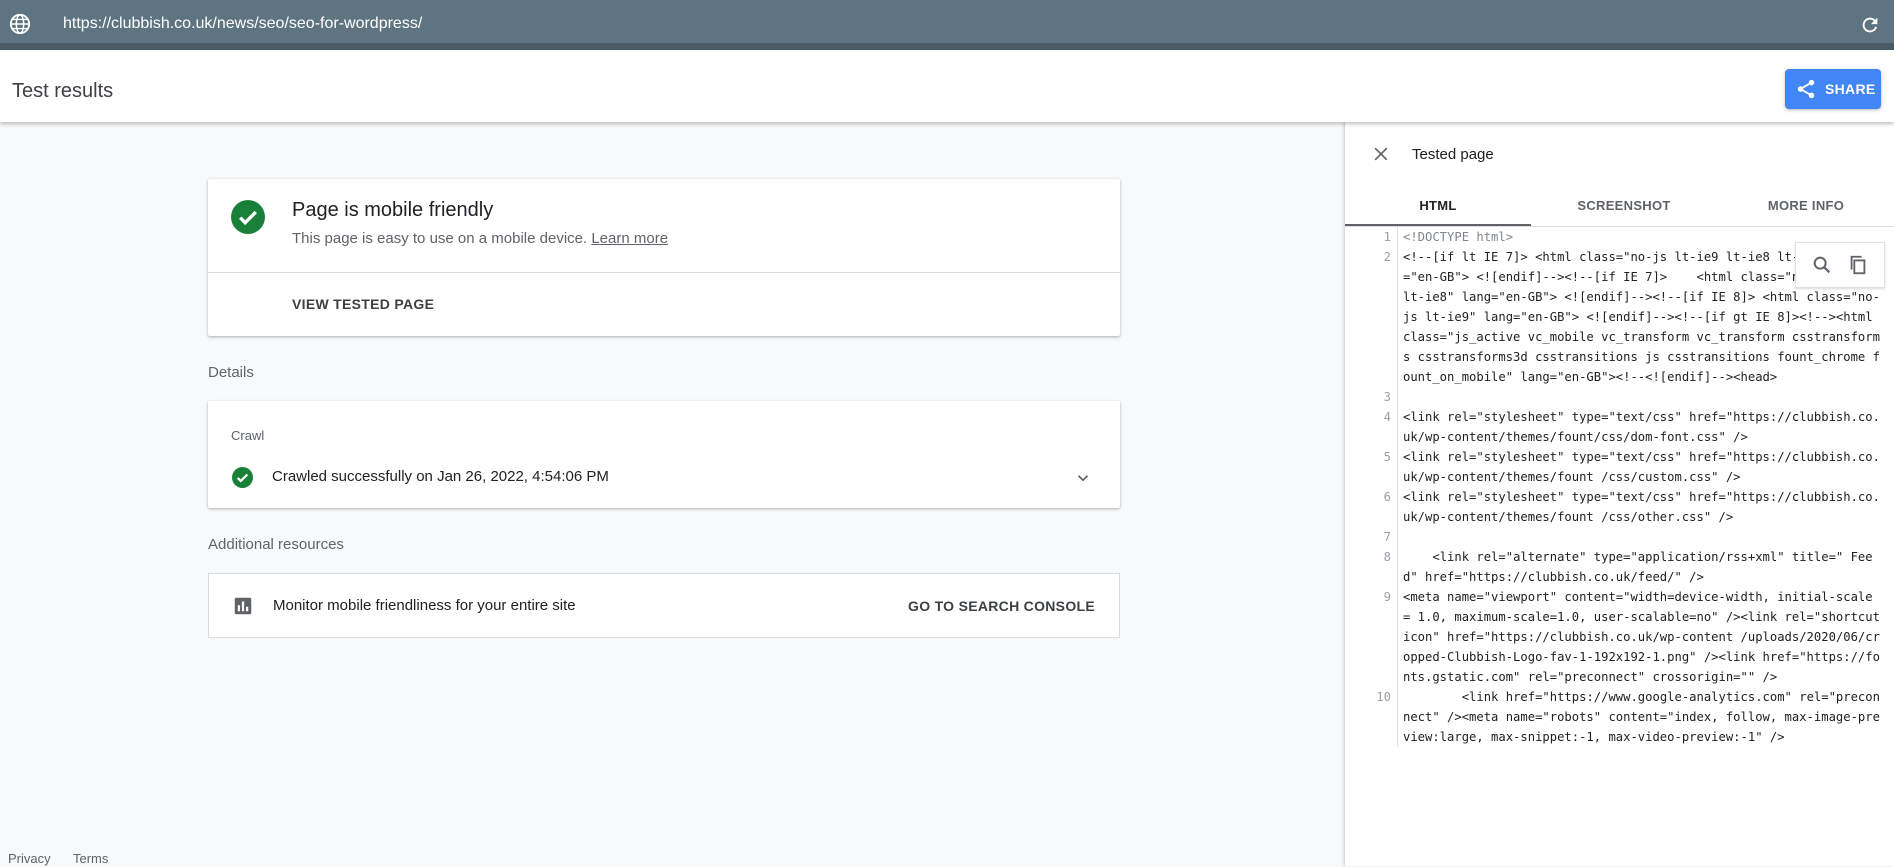  What do you see at coordinates (629, 238) in the screenshot?
I see `learn-more-link: Learn more` at bounding box center [629, 238].